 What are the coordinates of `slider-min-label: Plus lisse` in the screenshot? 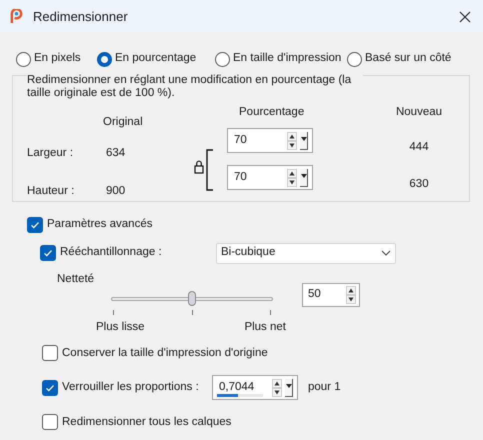 It's located at (120, 327).